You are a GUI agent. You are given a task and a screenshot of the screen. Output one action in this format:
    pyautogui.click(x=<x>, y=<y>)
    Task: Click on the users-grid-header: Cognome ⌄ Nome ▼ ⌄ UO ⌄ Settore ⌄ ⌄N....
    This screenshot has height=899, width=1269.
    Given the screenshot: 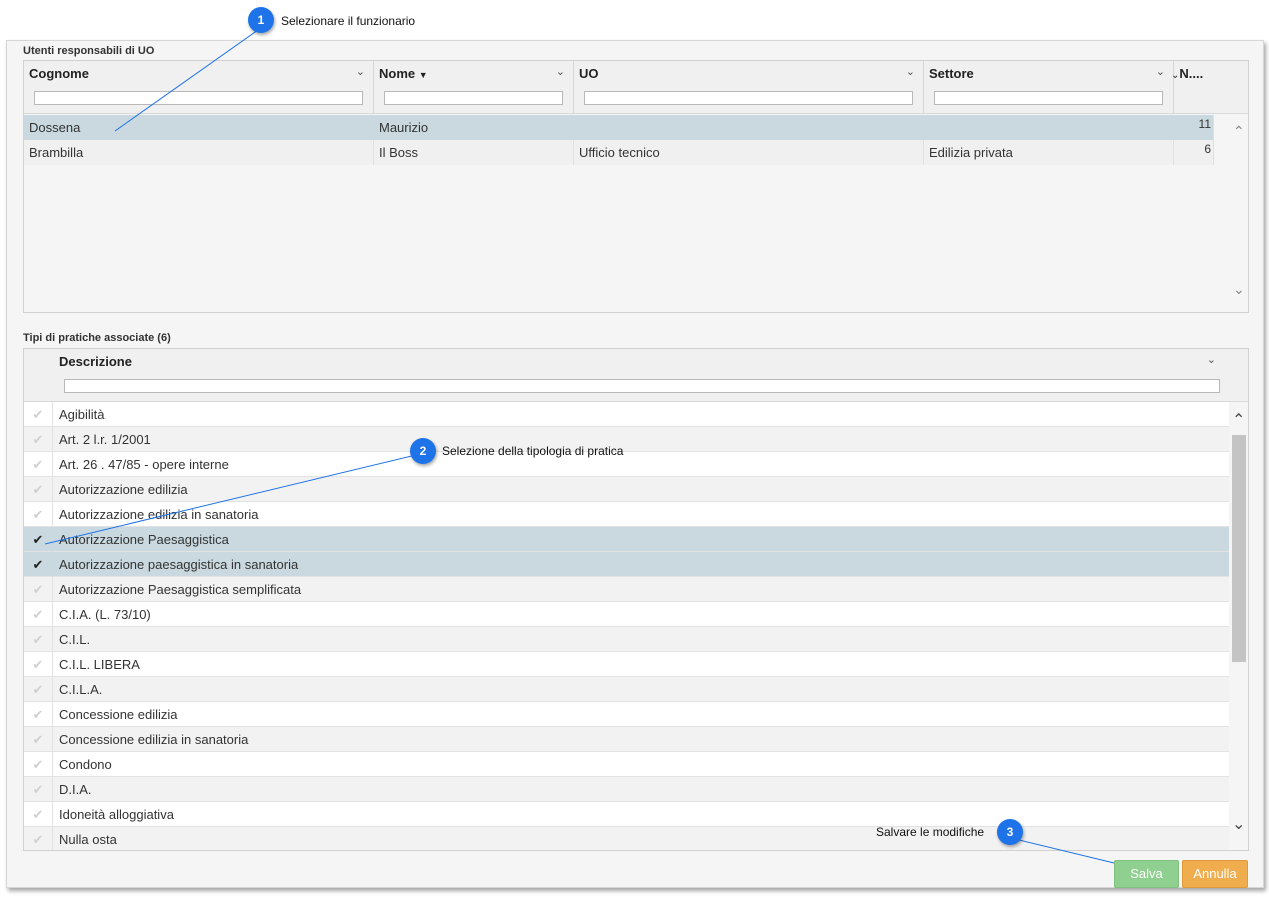 What is the action you would take?
    pyautogui.click(x=636, y=87)
    